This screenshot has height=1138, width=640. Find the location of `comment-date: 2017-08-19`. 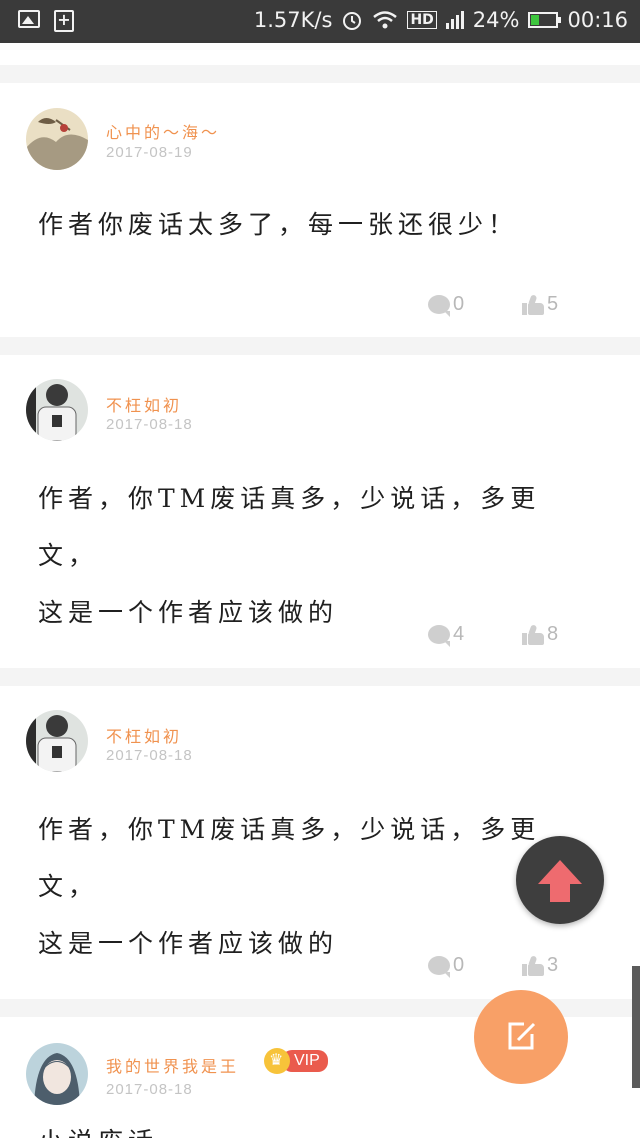

comment-date: 2017-08-19 is located at coordinates (149, 152).